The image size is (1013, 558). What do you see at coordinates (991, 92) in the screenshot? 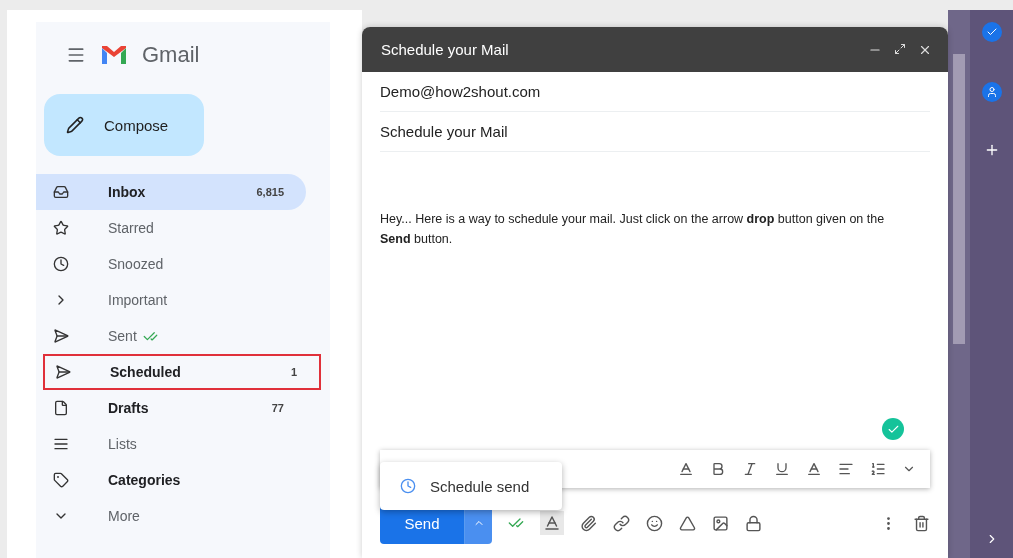
I see `contacts-icon` at bounding box center [991, 92].